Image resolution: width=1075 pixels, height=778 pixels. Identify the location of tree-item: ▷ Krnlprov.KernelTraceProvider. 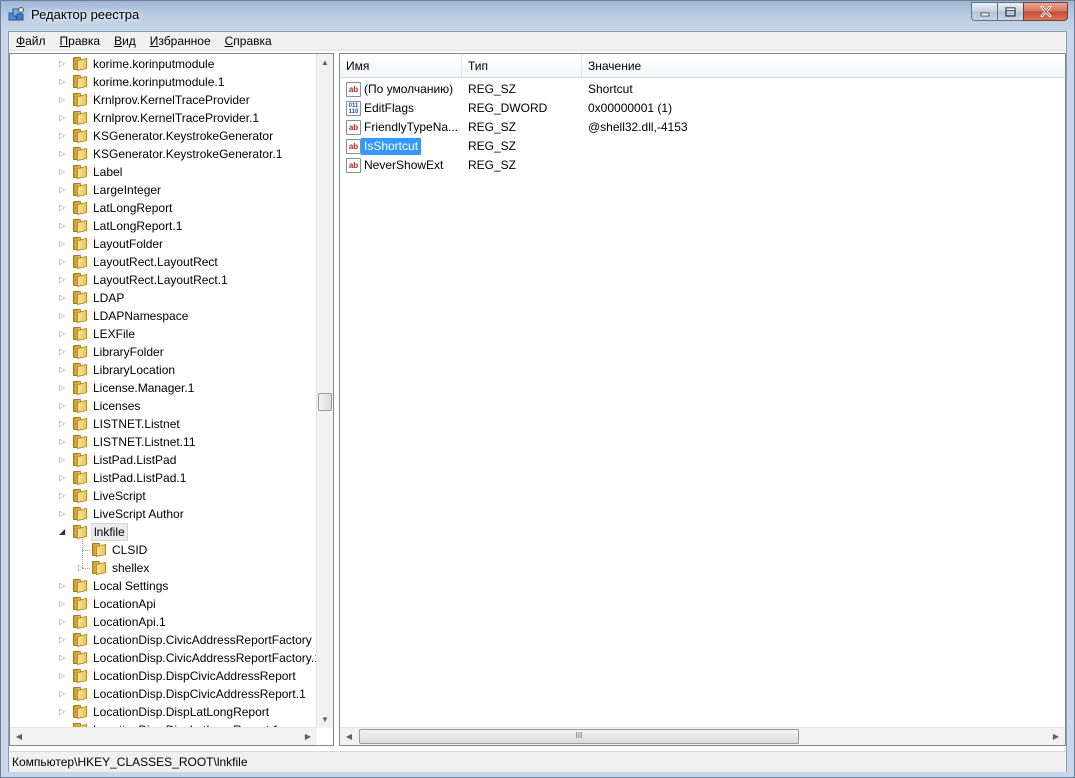
(163, 100).